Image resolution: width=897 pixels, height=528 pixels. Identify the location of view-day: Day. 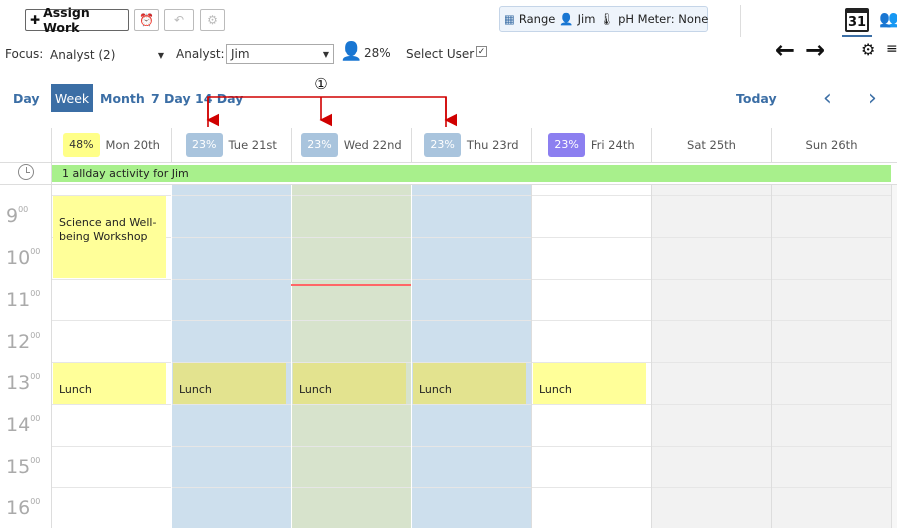
(26, 98).